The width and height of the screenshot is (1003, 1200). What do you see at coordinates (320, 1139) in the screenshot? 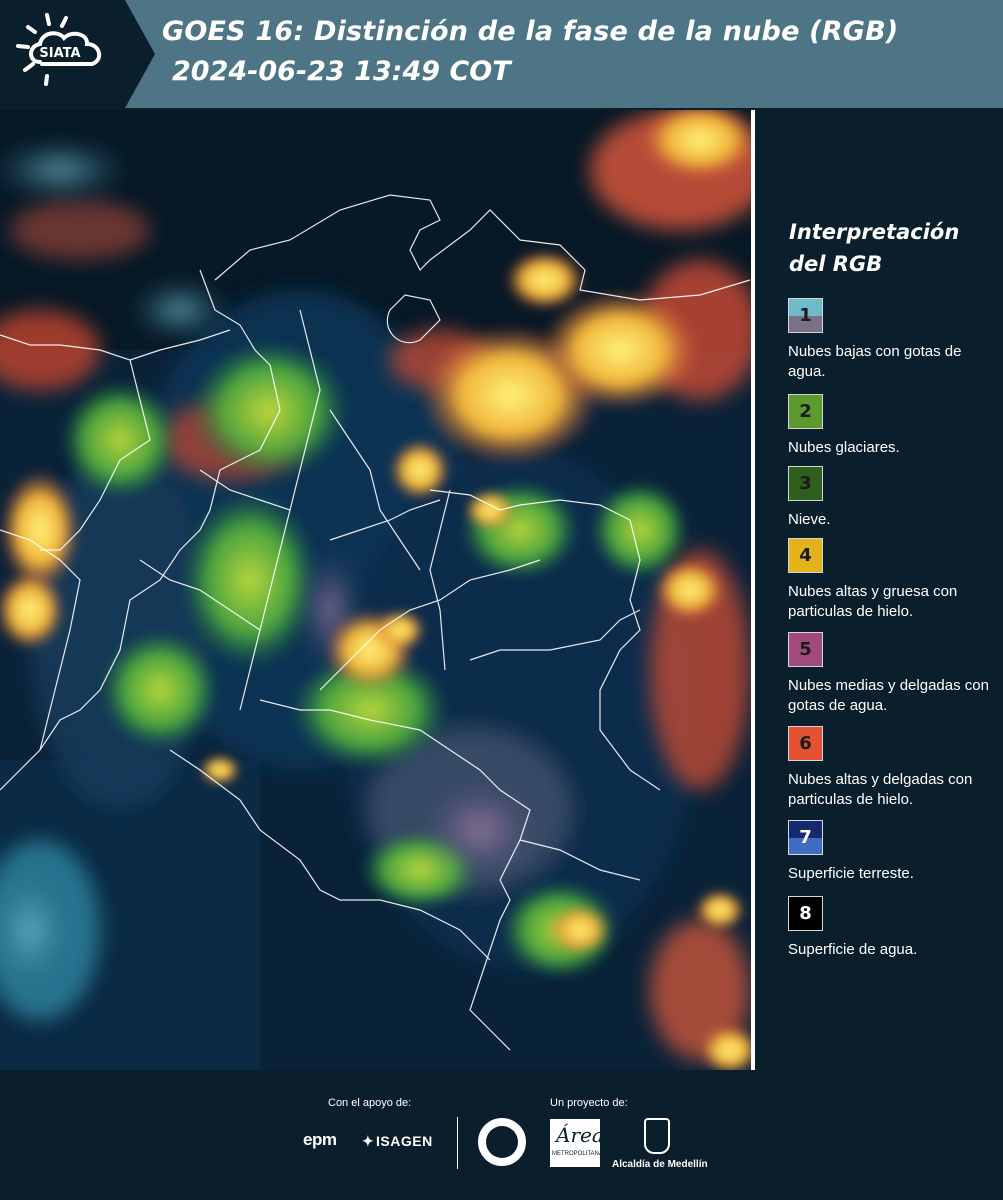
I see `epm-logo: epm` at bounding box center [320, 1139].